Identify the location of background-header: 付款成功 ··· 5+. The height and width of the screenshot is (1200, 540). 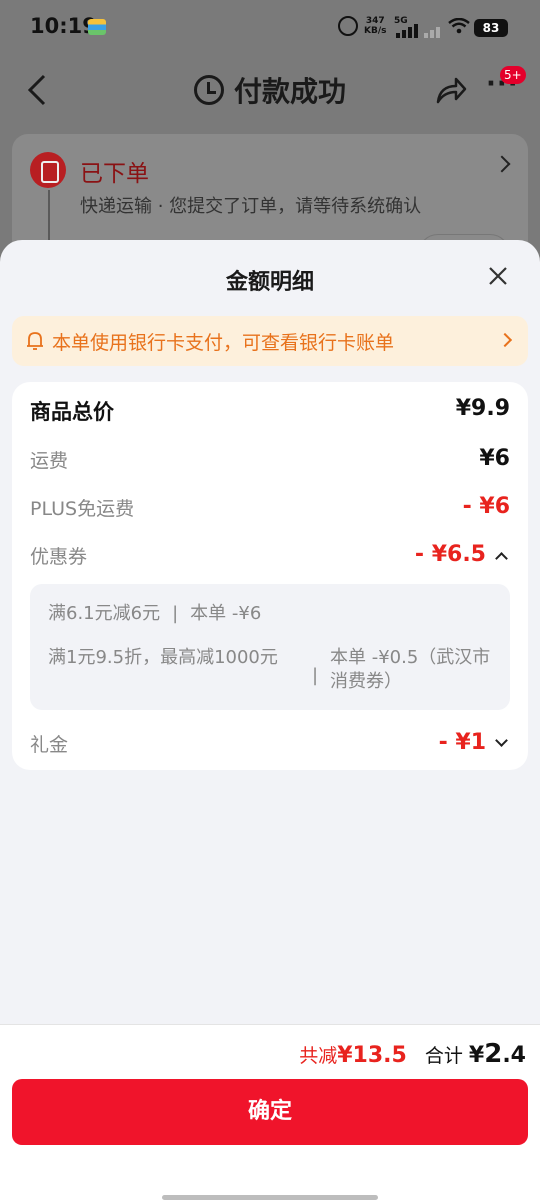
(270, 91).